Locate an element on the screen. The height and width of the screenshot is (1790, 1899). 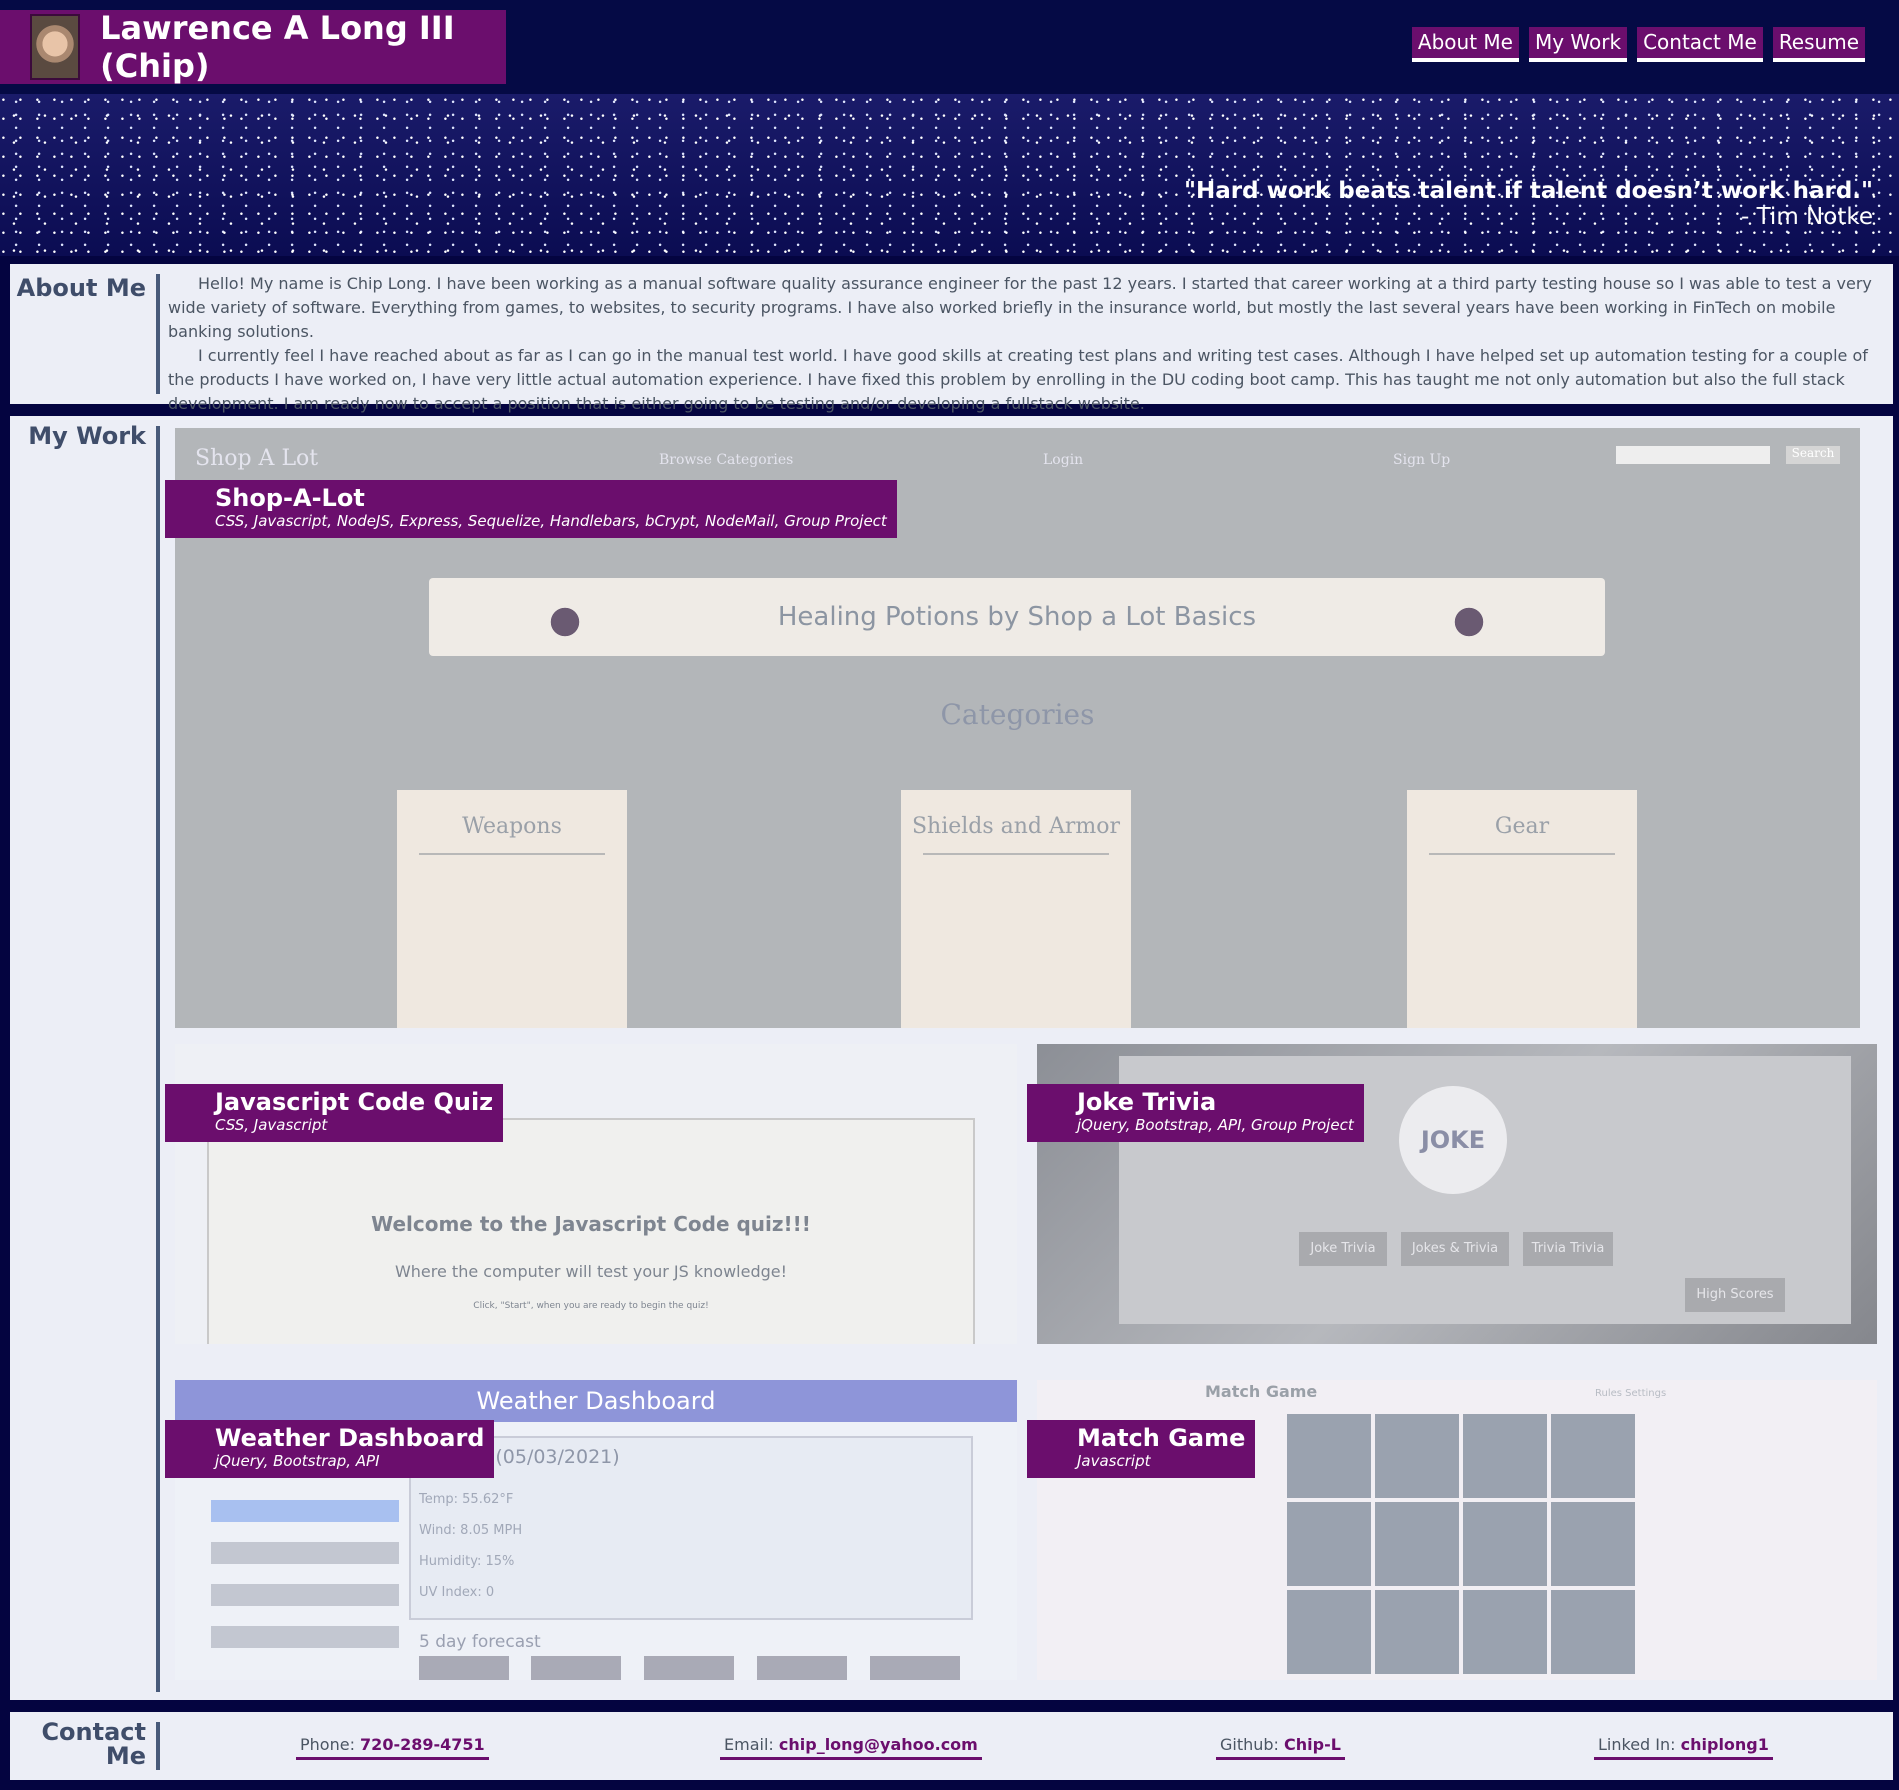
preview-trivia-logo: JOKE TRIVIA is located at coordinates (1453, 1174).